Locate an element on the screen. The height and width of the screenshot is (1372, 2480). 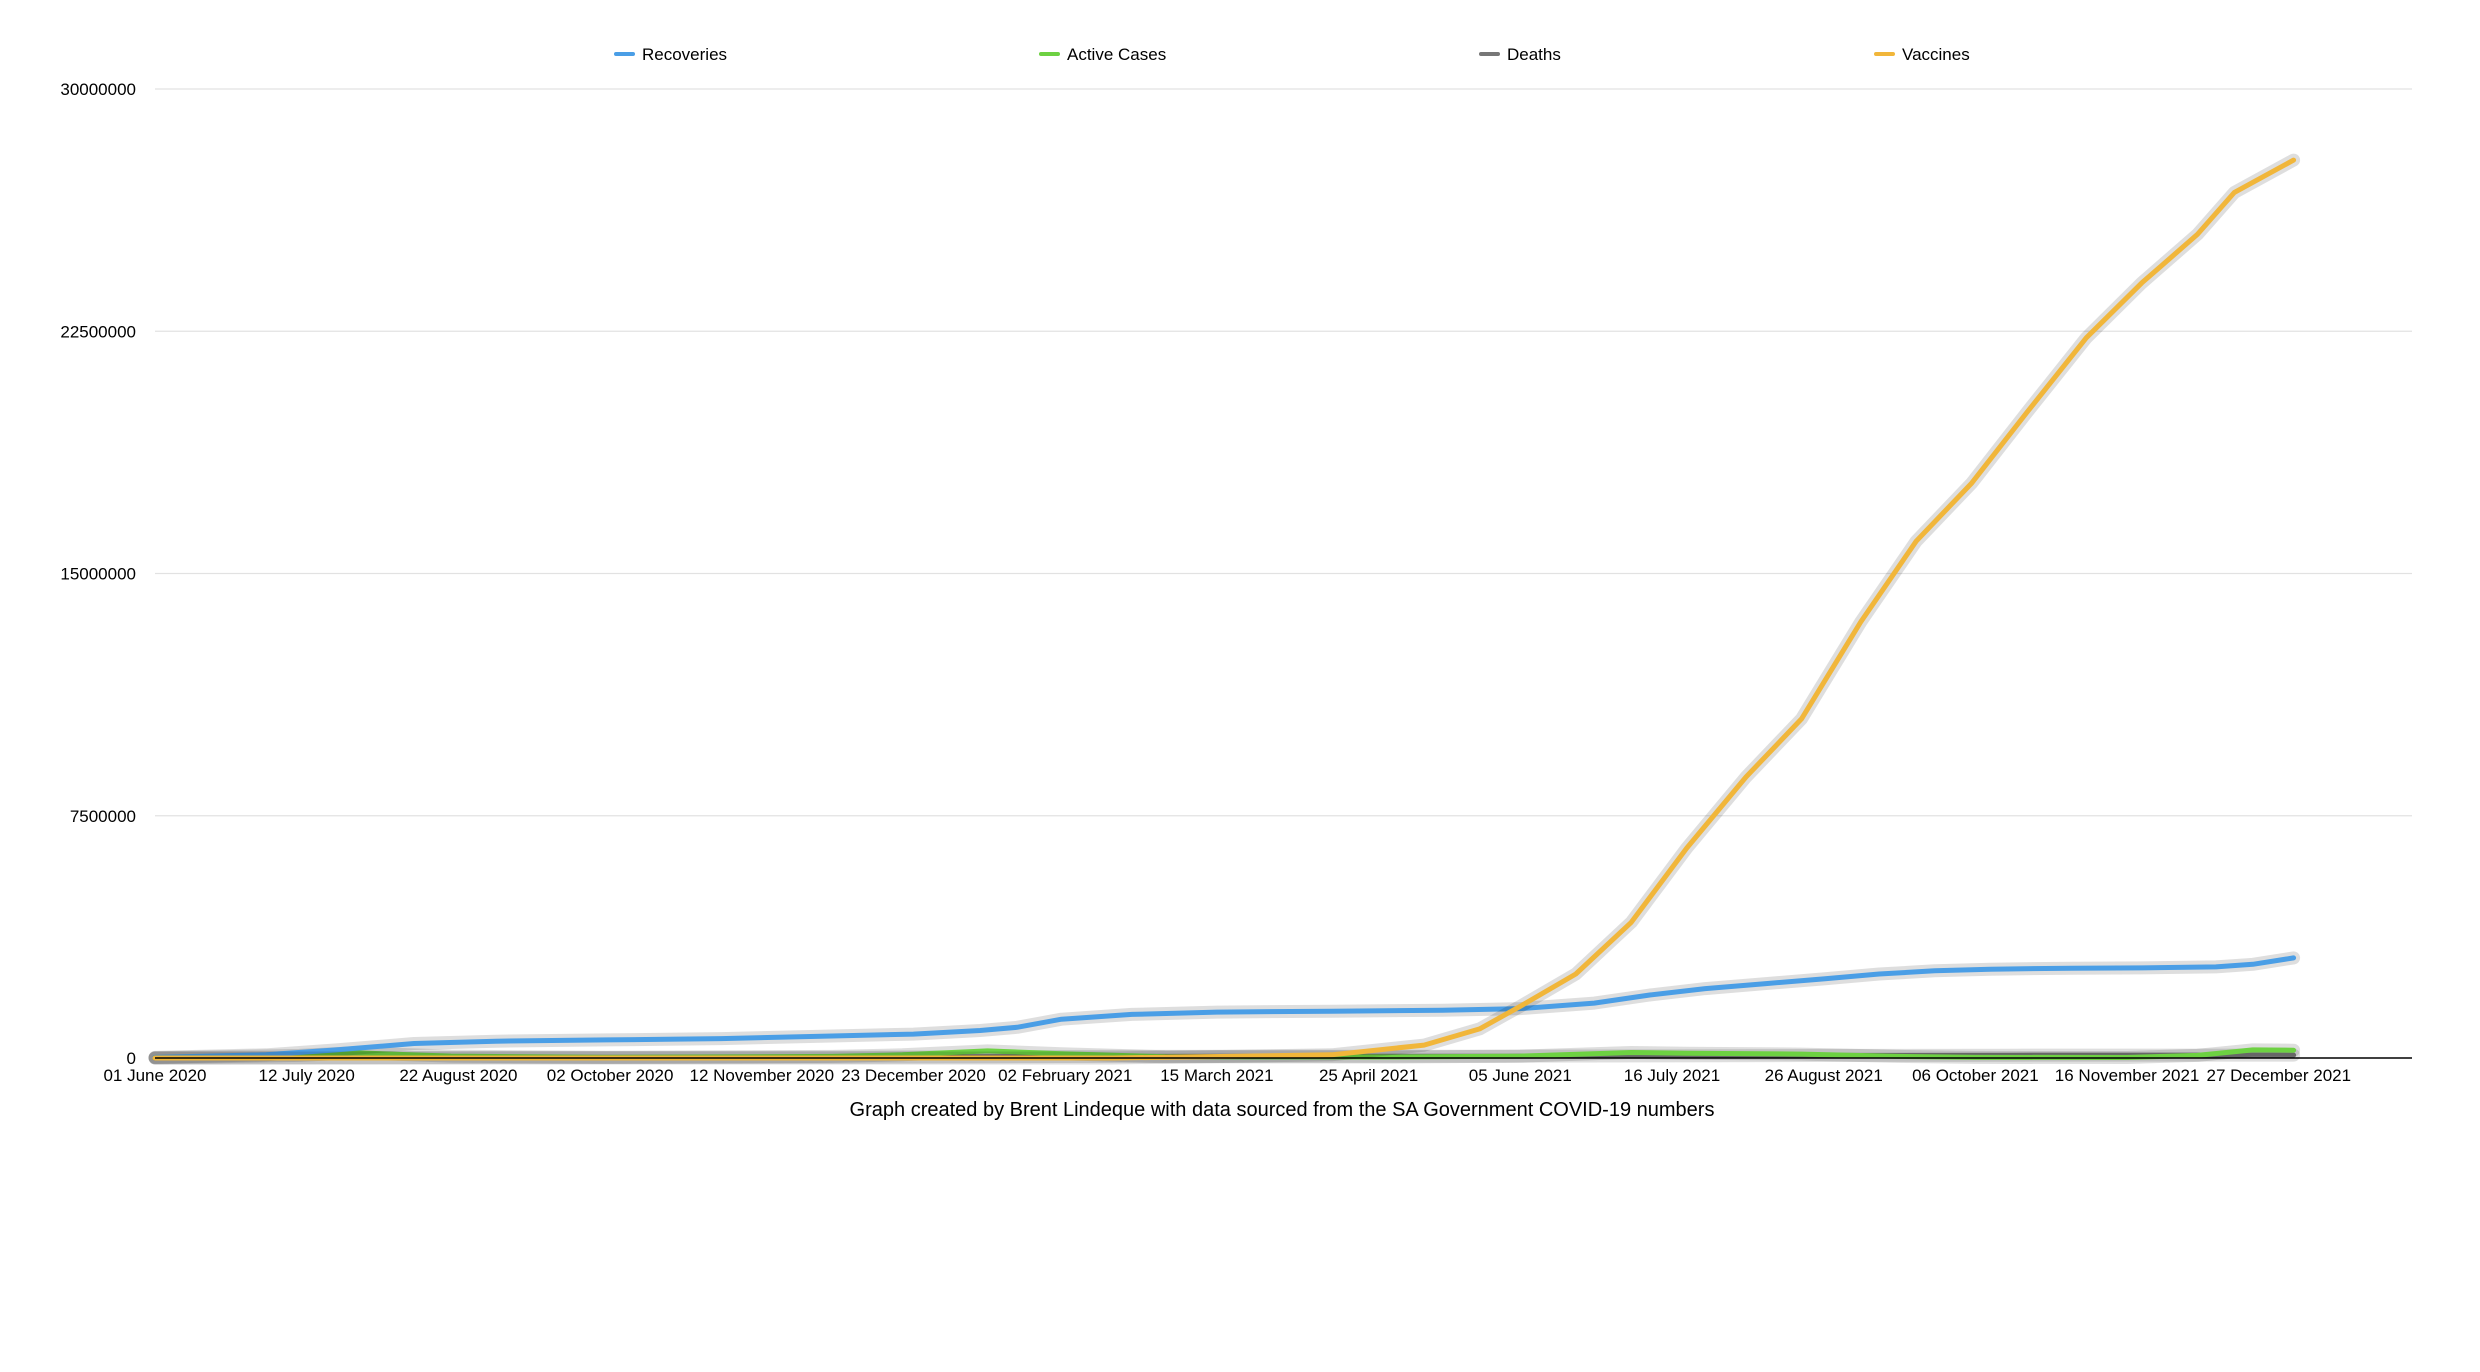
x-tick-label: 23 December 2020 is located at coordinates (913, 1075).